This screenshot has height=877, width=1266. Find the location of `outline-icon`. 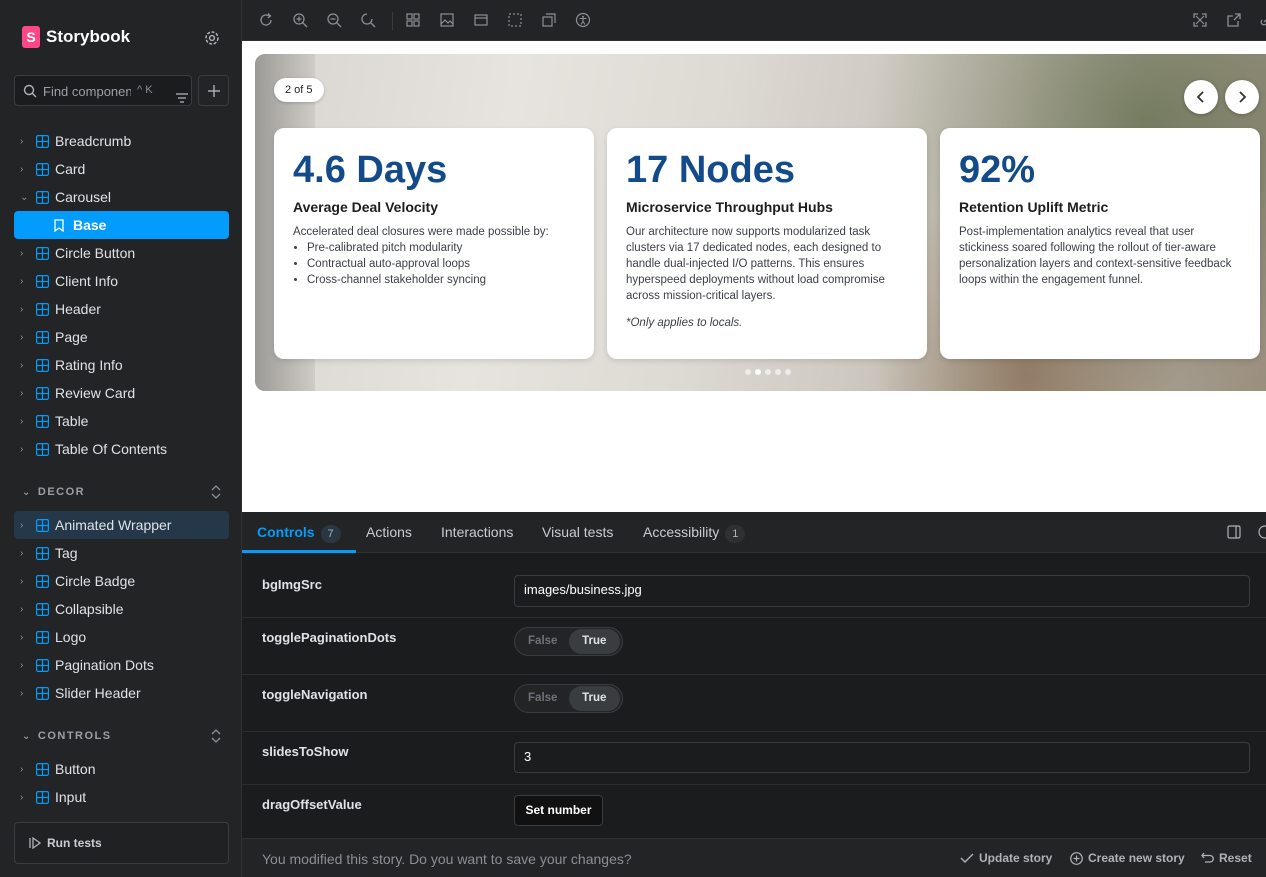

outline-icon is located at coordinates (515, 20).